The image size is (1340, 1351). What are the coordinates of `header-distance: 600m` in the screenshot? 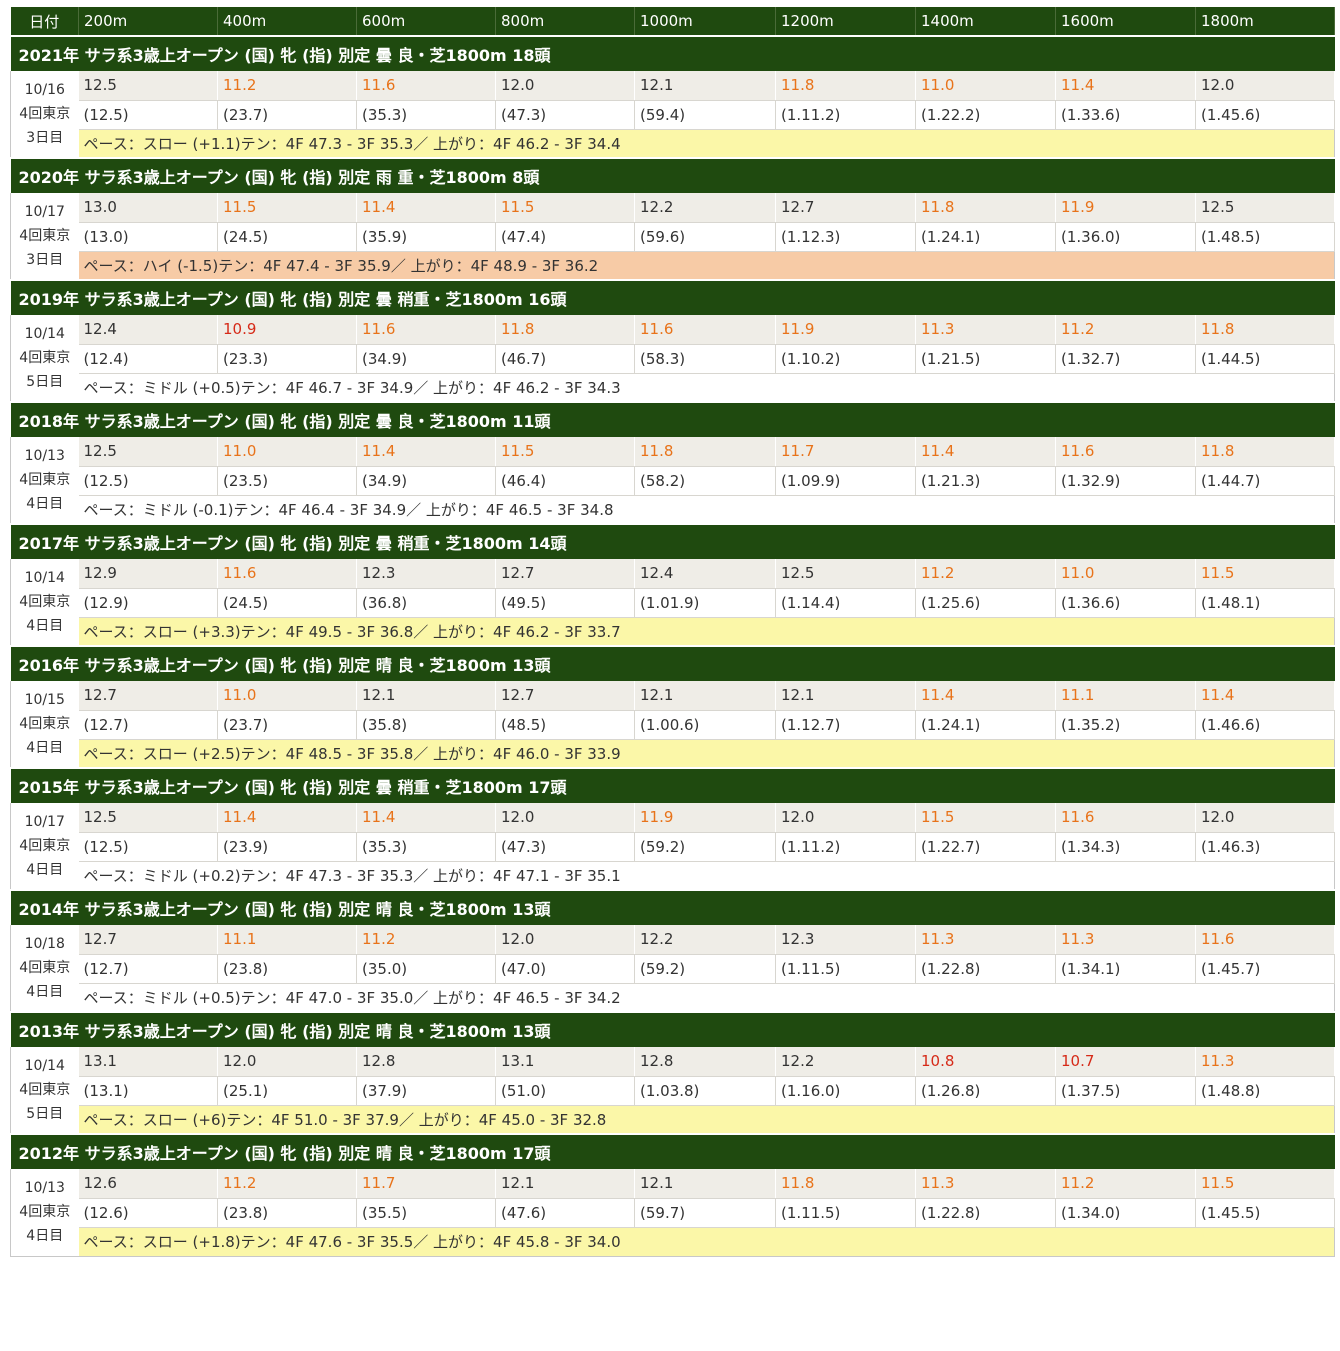 It's located at (426, 21).